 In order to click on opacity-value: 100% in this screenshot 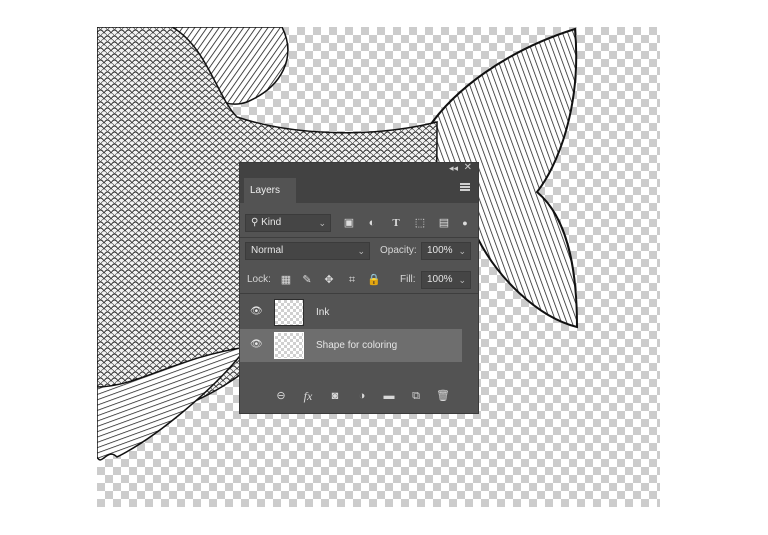, I will do `click(440, 250)`.